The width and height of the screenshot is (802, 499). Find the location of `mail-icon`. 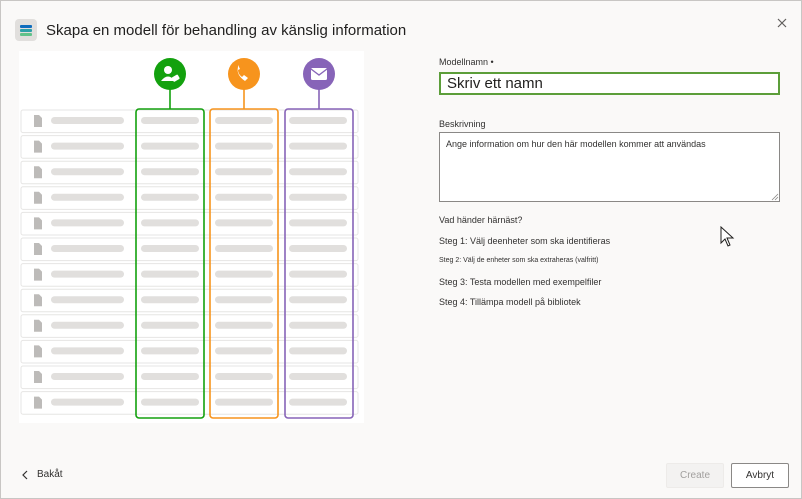

mail-icon is located at coordinates (319, 74).